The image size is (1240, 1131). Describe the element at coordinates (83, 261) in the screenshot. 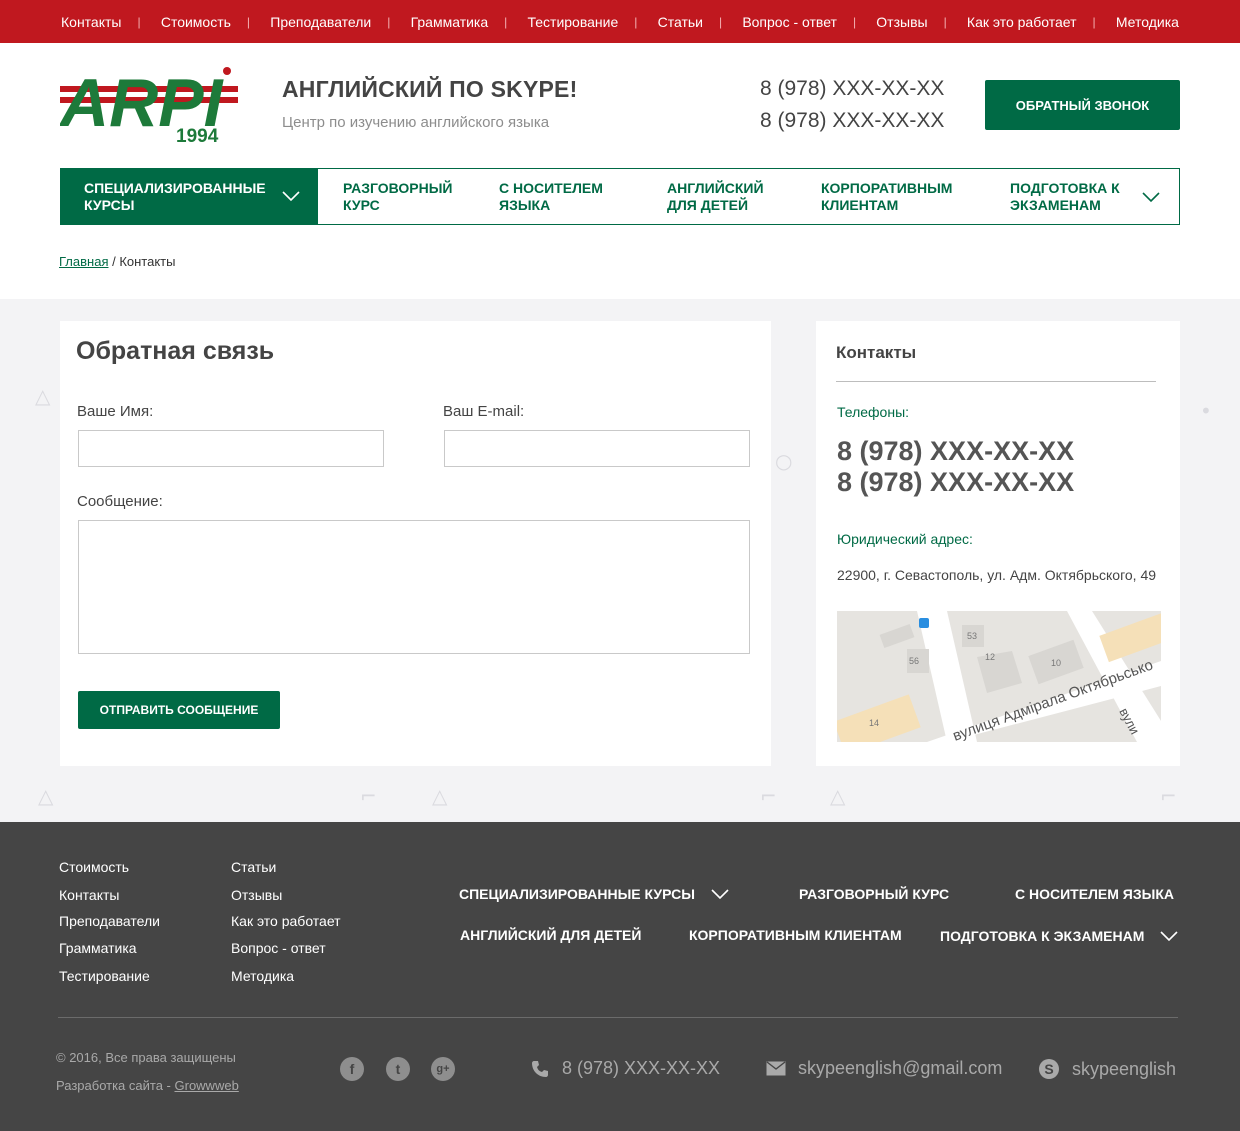

I see `breadcrumb-home-link: Главная` at that location.